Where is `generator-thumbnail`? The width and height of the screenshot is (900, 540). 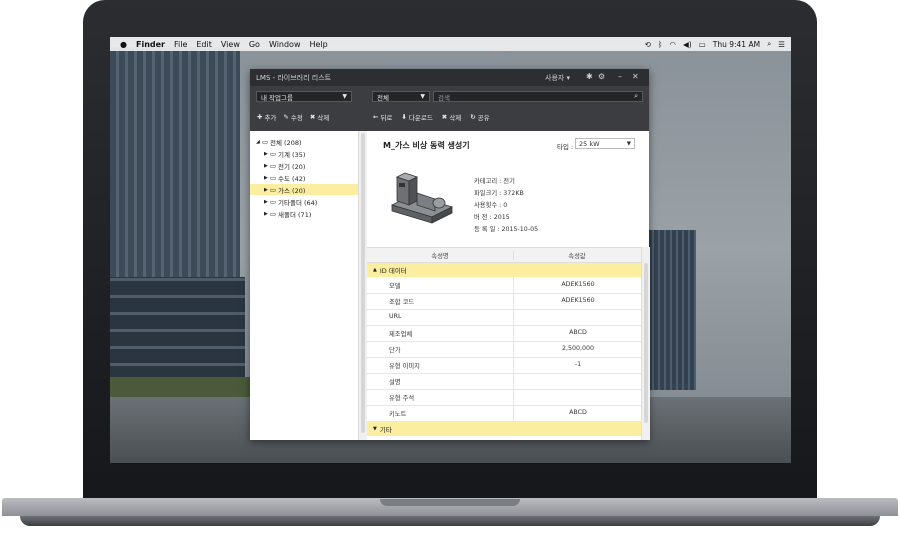
generator-thumbnail is located at coordinates (422, 198).